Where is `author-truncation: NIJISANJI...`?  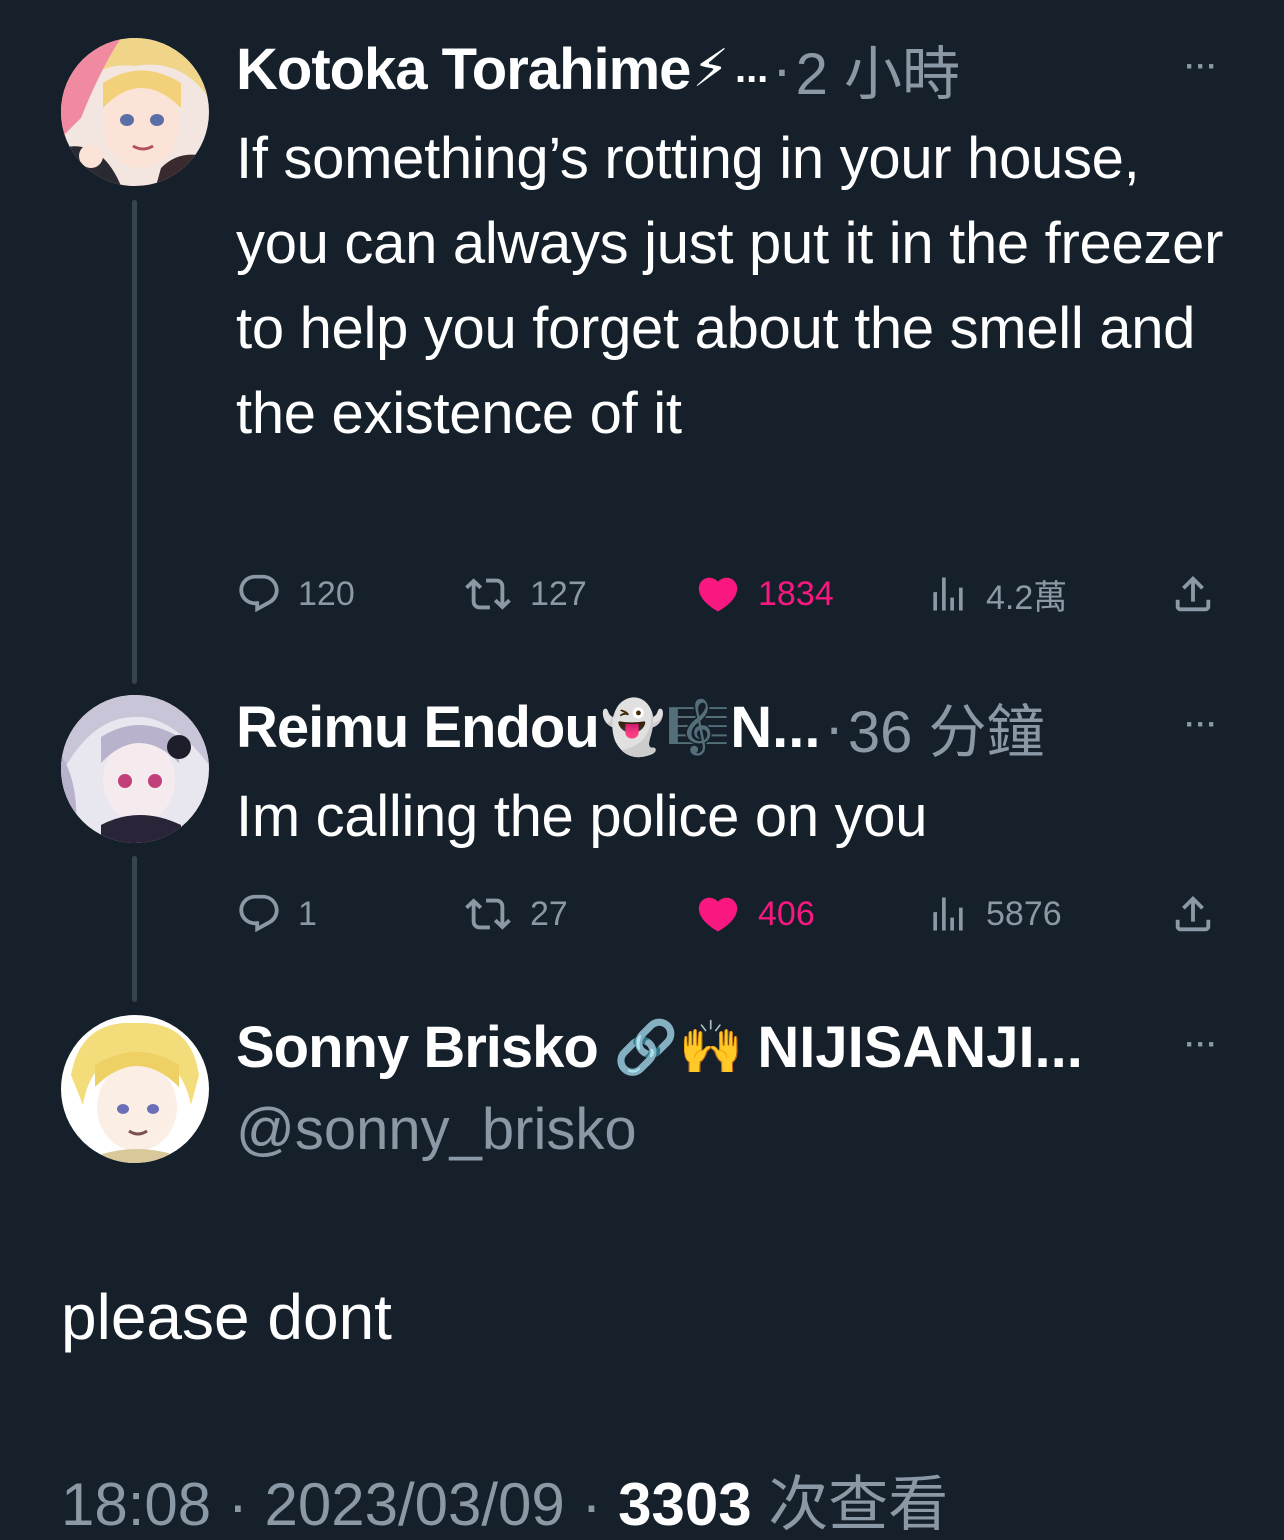
author-truncation: NIJISANJI... is located at coordinates (920, 1047).